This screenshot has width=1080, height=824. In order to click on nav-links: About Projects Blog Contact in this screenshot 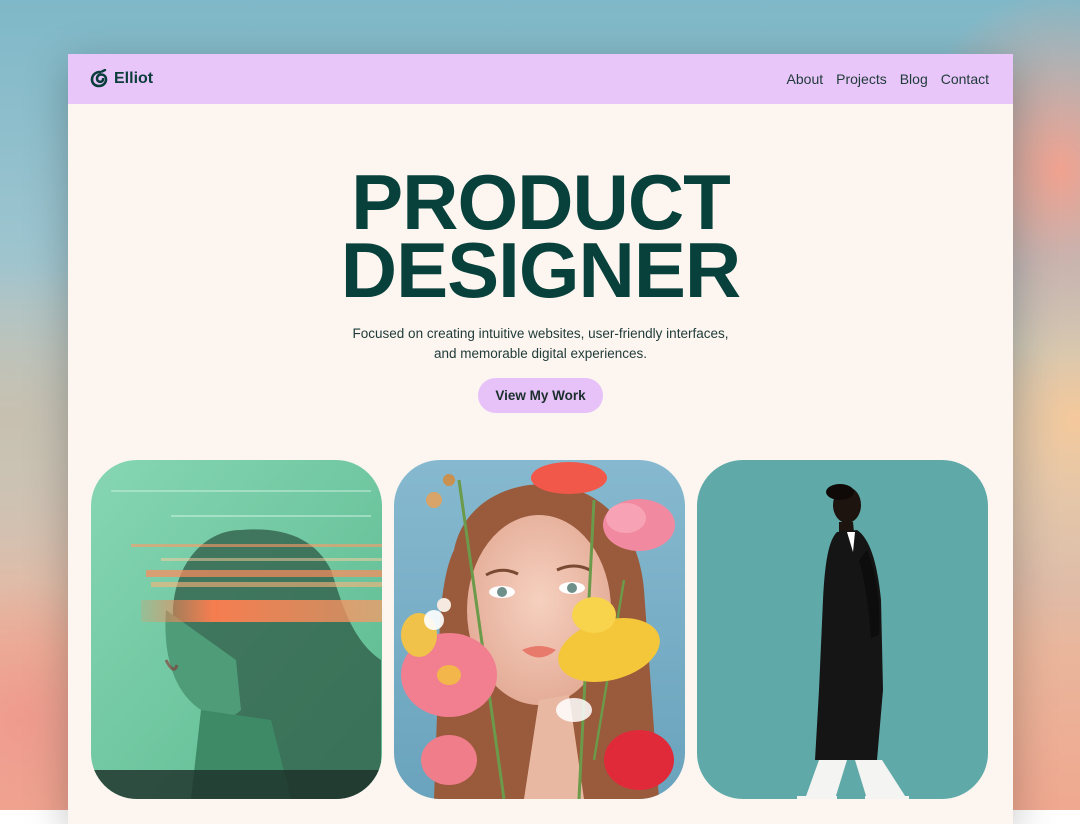, I will do `click(888, 79)`.